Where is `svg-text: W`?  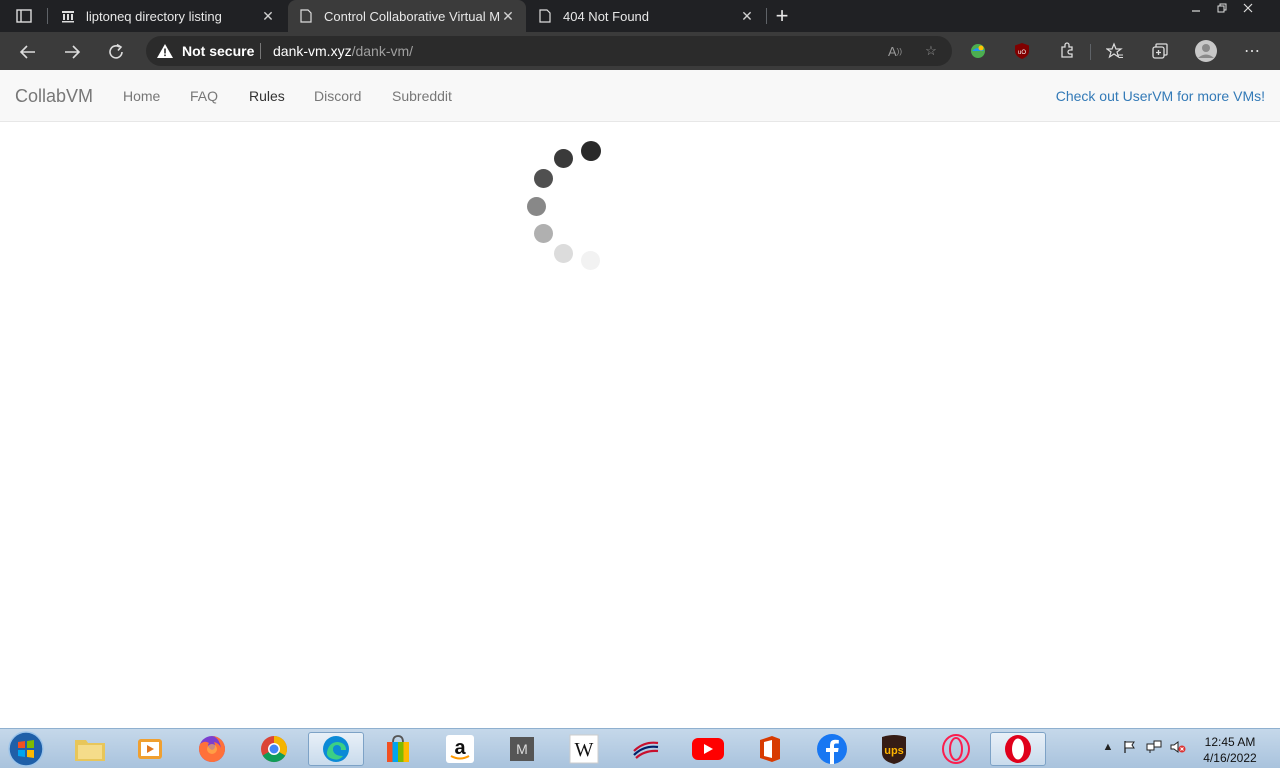 svg-text: W is located at coordinates (584, 750).